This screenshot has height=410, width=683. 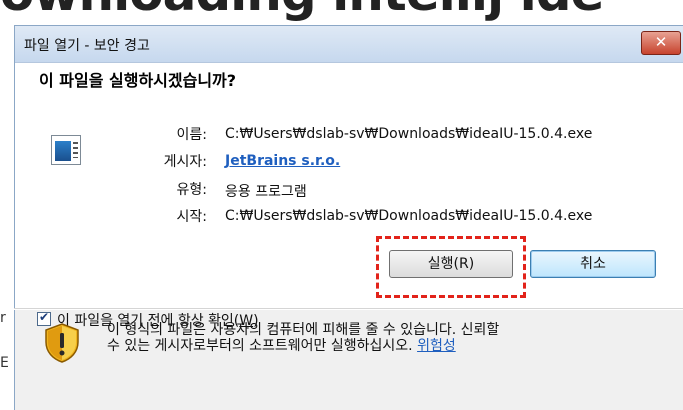 What do you see at coordinates (62, 343) in the screenshot?
I see `shield-warning-icon` at bounding box center [62, 343].